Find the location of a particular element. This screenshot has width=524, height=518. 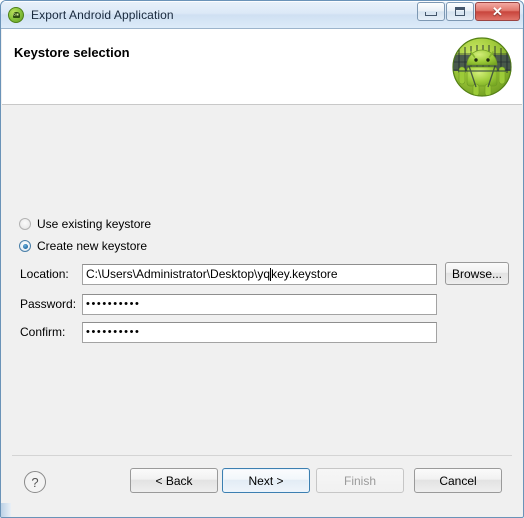

wizard-header: Keystore selection is located at coordinates (262, 67).